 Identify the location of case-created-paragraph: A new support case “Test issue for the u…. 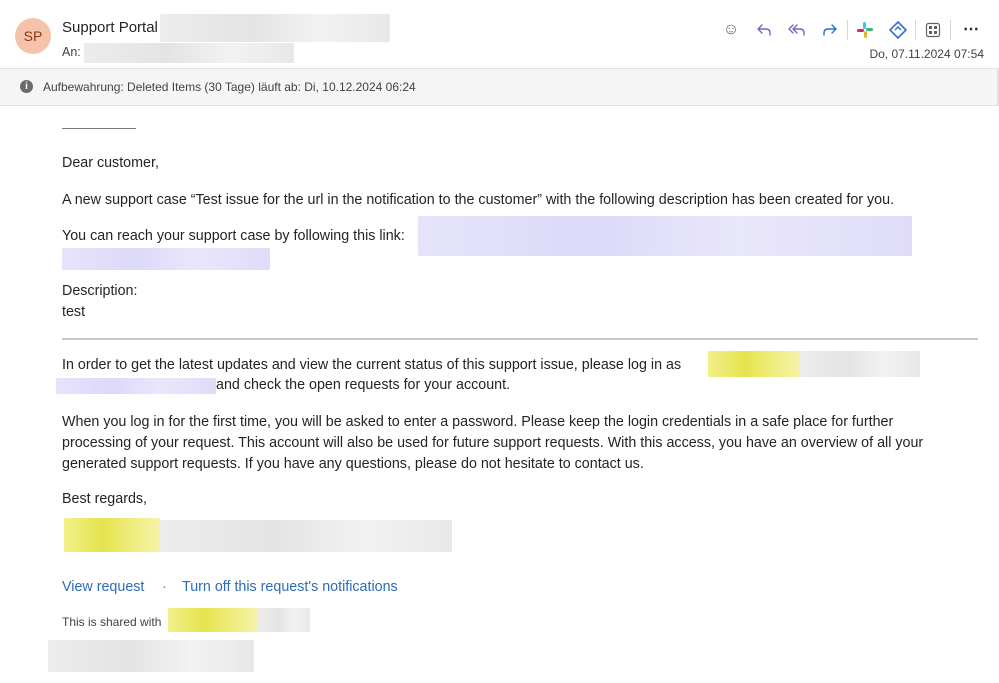
(478, 200).